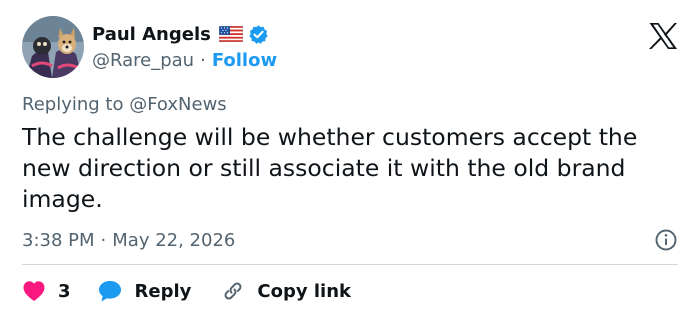 This screenshot has width=700, height=318. I want to click on tweet-time: 3:38 PM, so click(58, 240).